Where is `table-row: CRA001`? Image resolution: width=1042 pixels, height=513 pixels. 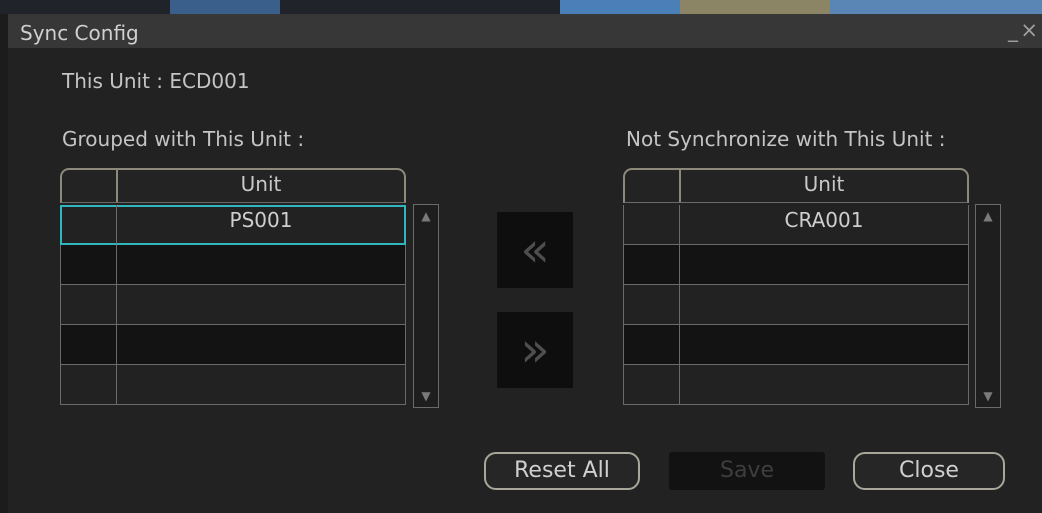
table-row: CRA001 is located at coordinates (796, 225).